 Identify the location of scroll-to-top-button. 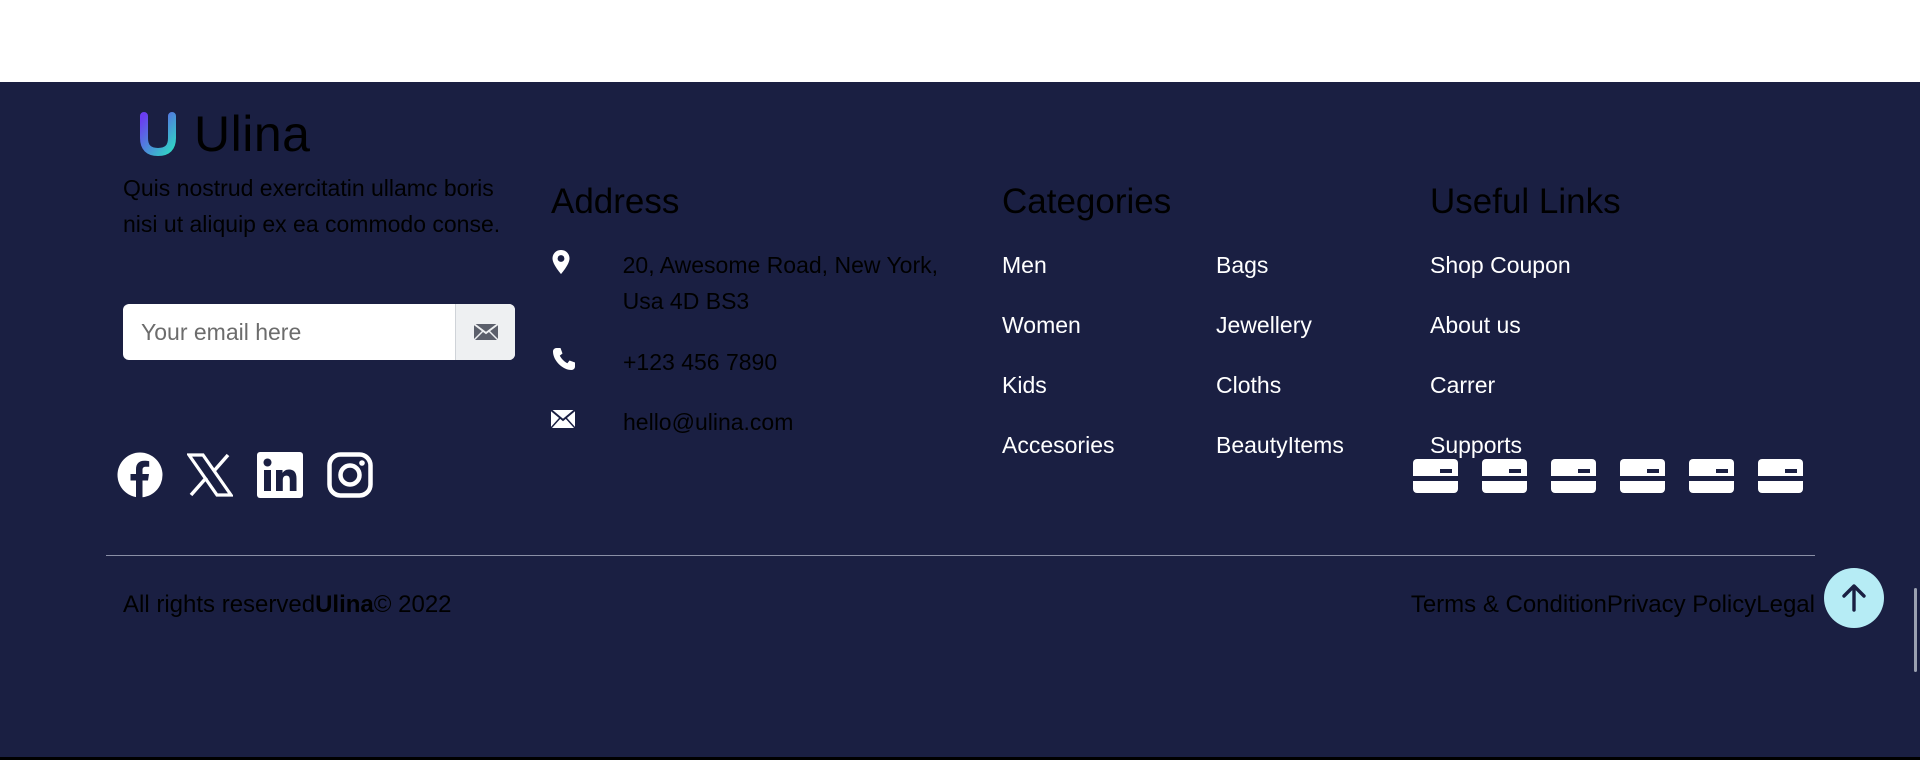
(1854, 598).